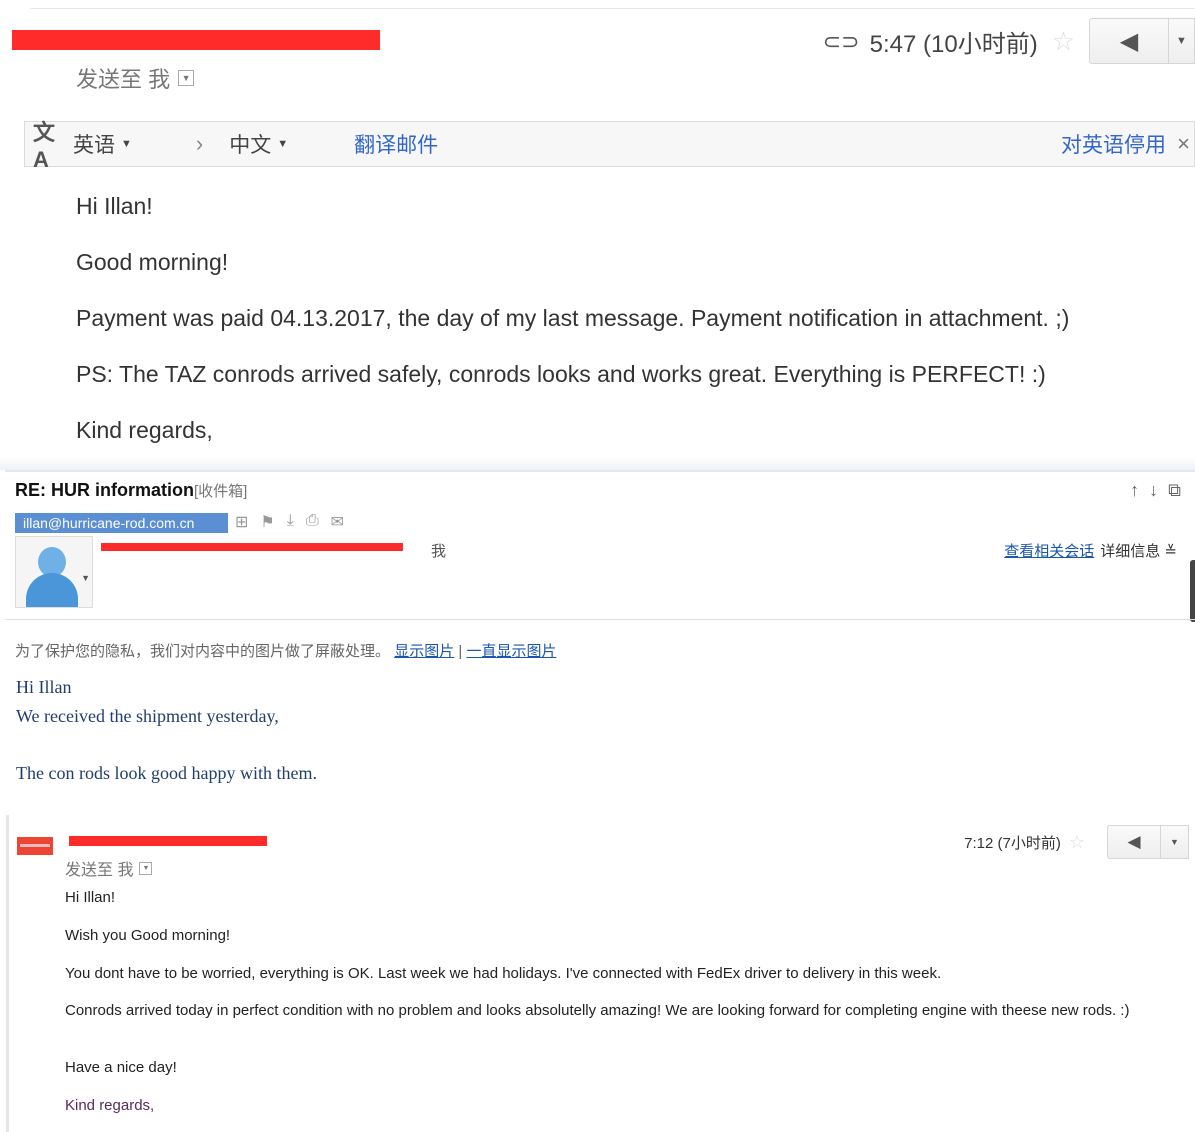 The height and width of the screenshot is (1132, 1195). Describe the element at coordinates (44, 687) in the screenshot. I see `body-line: Hi Illan` at that location.